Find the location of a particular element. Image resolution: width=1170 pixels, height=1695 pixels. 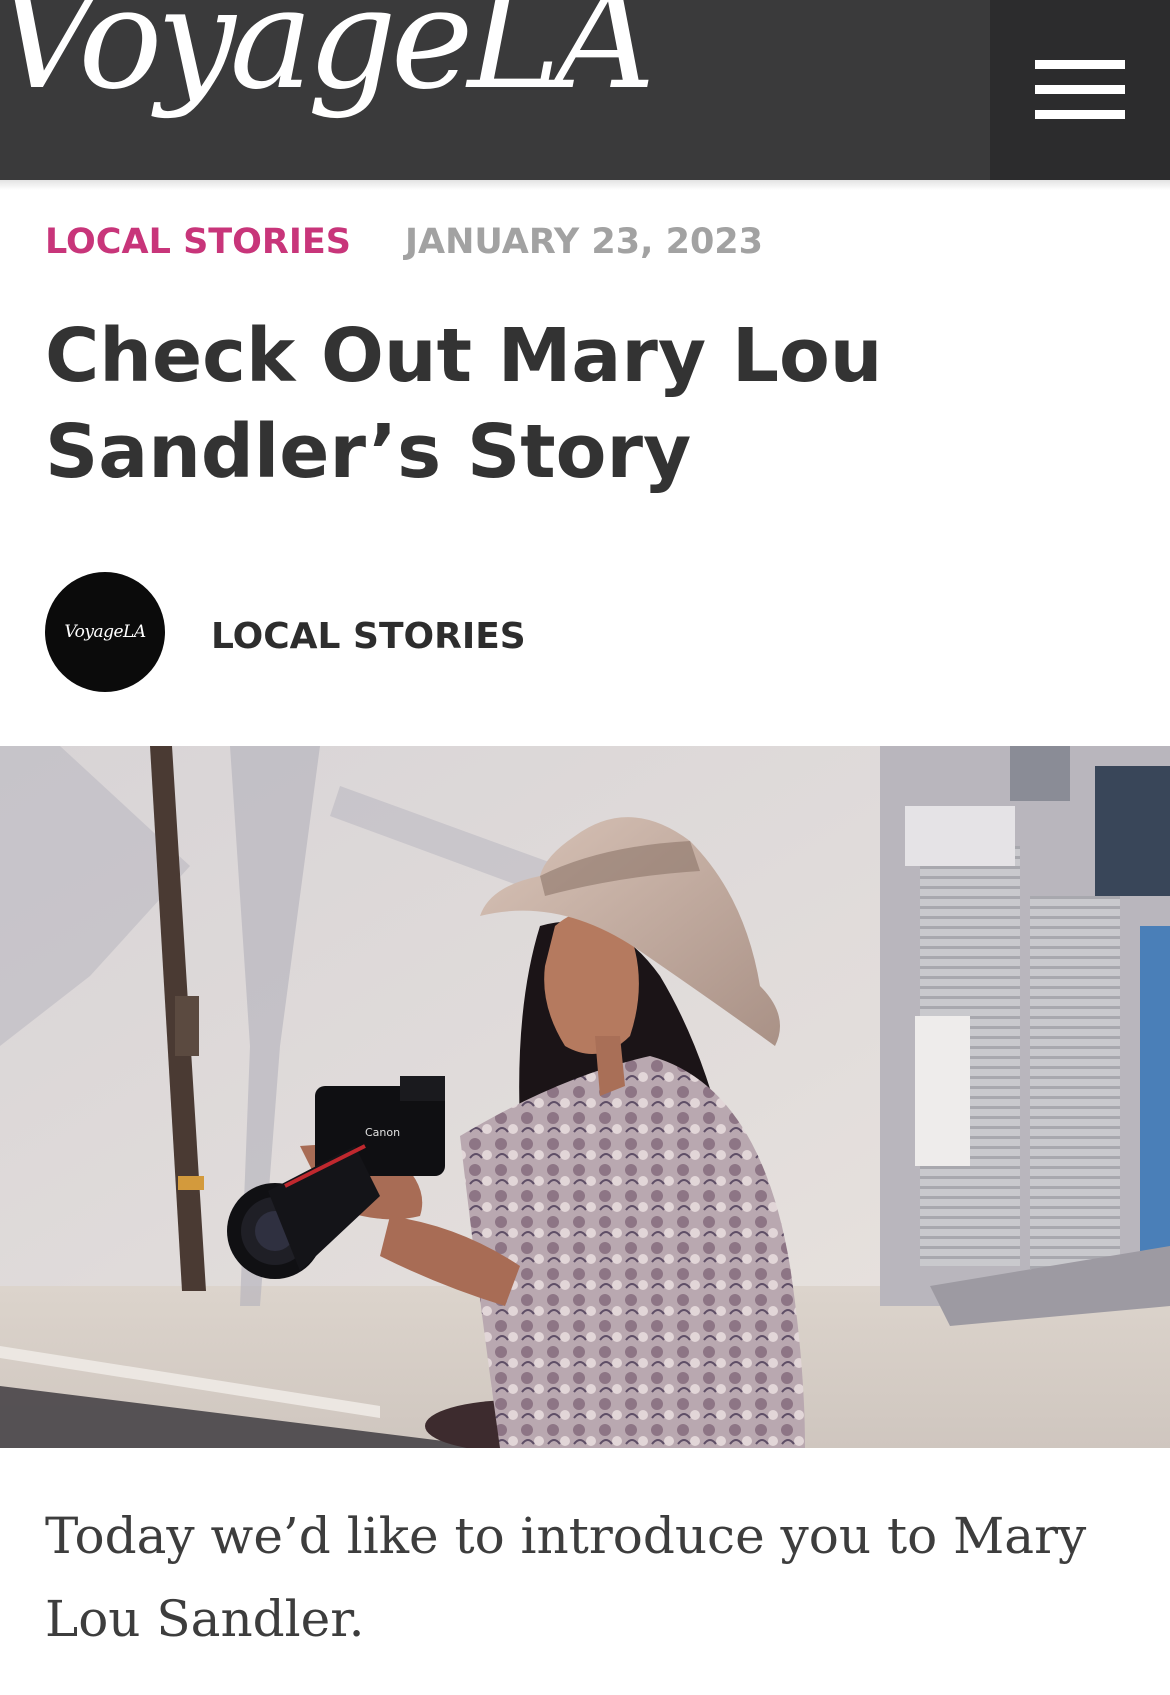

menu-button is located at coordinates (1080, 90).